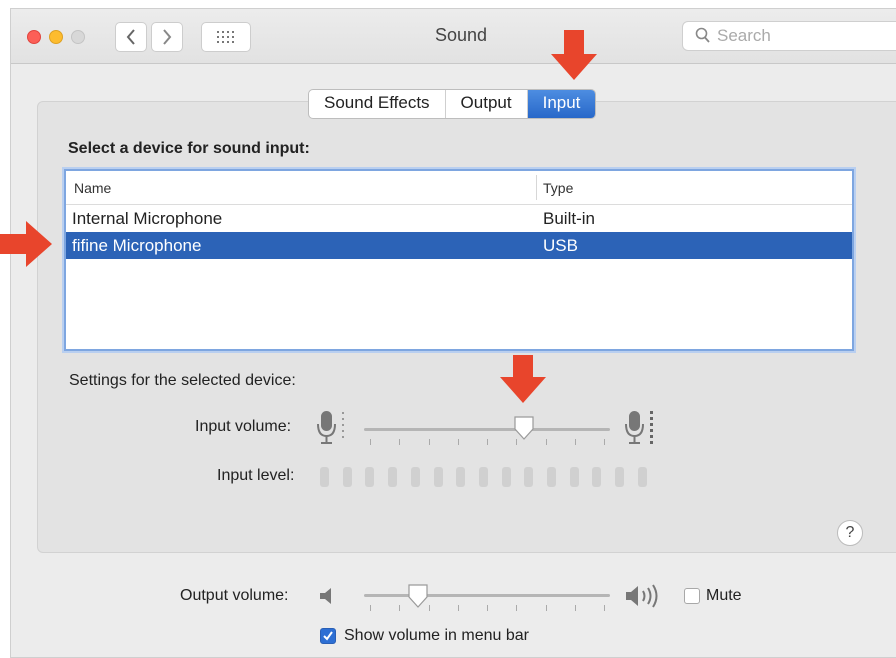  I want to click on microphone-low-icon, so click(330, 427).